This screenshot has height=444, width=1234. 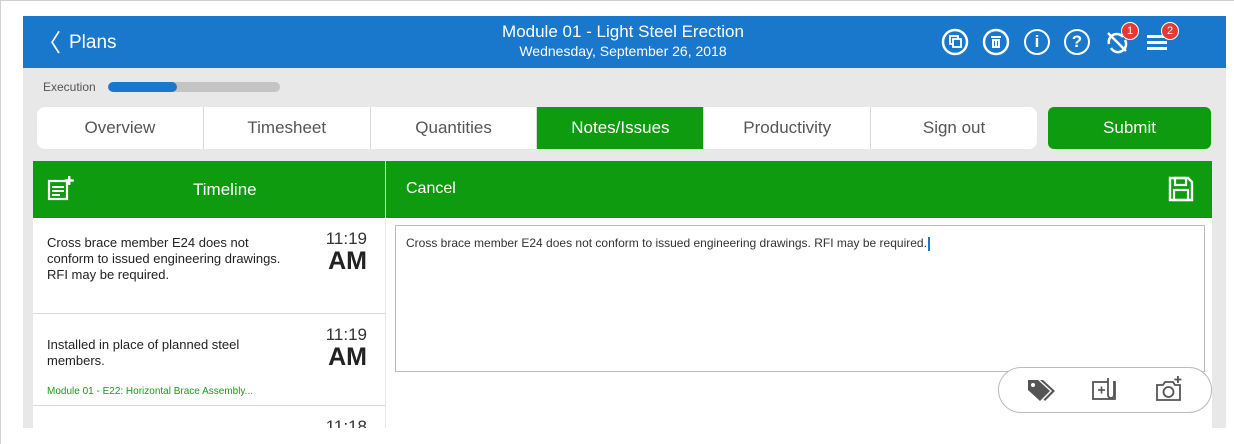 What do you see at coordinates (49, 43) in the screenshot?
I see `chevron-left-icon: 〈` at bounding box center [49, 43].